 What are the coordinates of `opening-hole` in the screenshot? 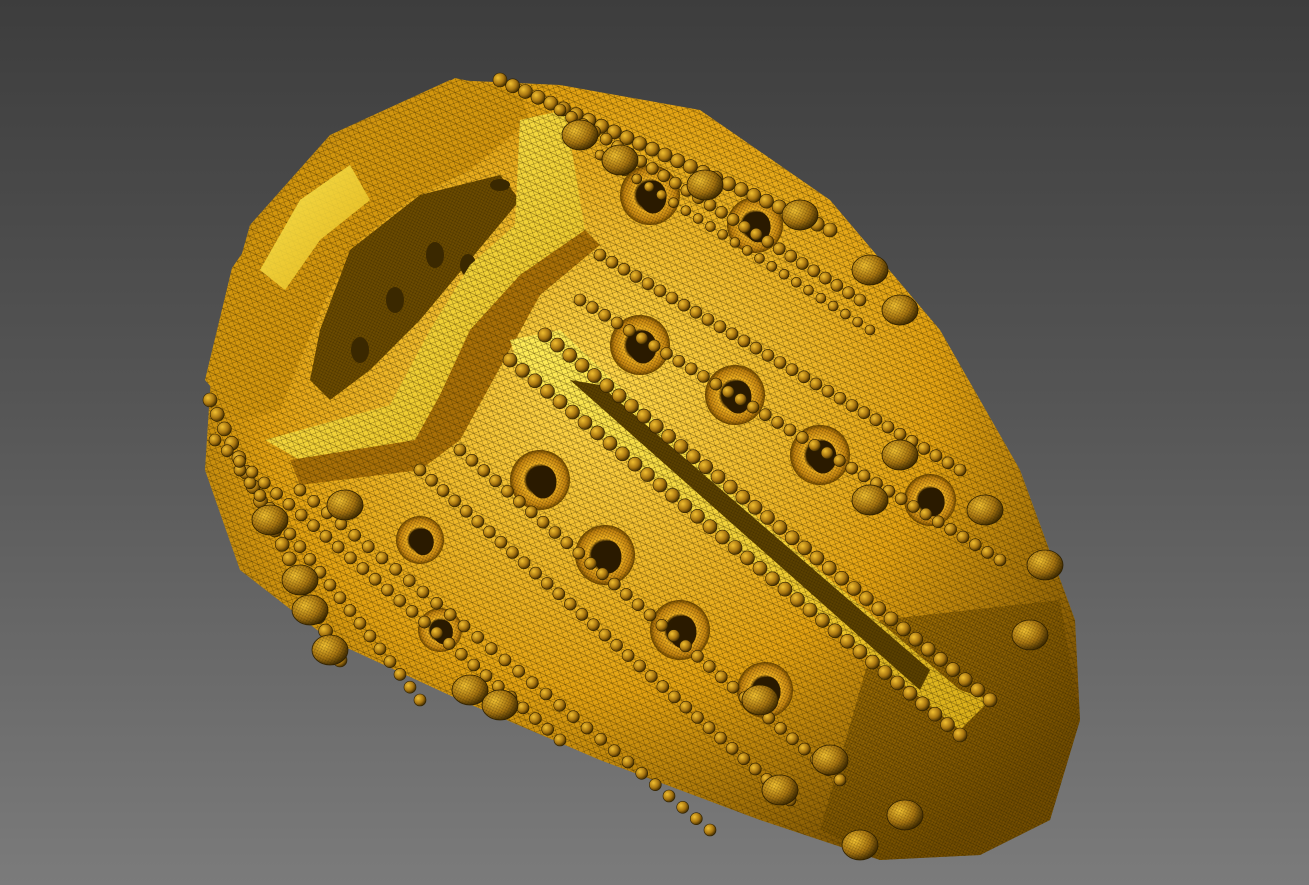 It's located at (423, 542).